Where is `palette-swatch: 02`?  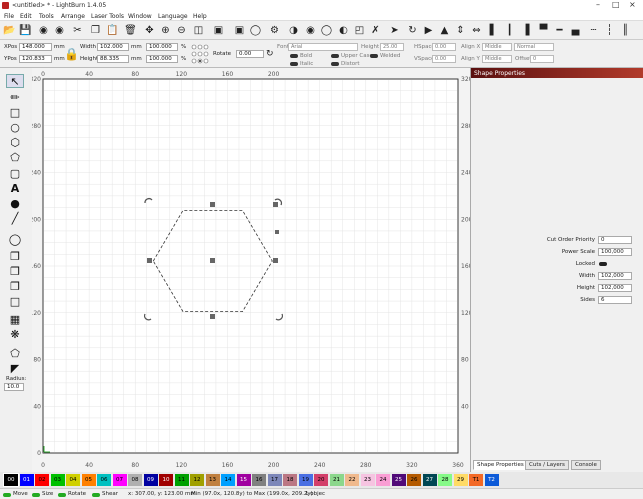 palette-swatch: 02 is located at coordinates (42, 480).